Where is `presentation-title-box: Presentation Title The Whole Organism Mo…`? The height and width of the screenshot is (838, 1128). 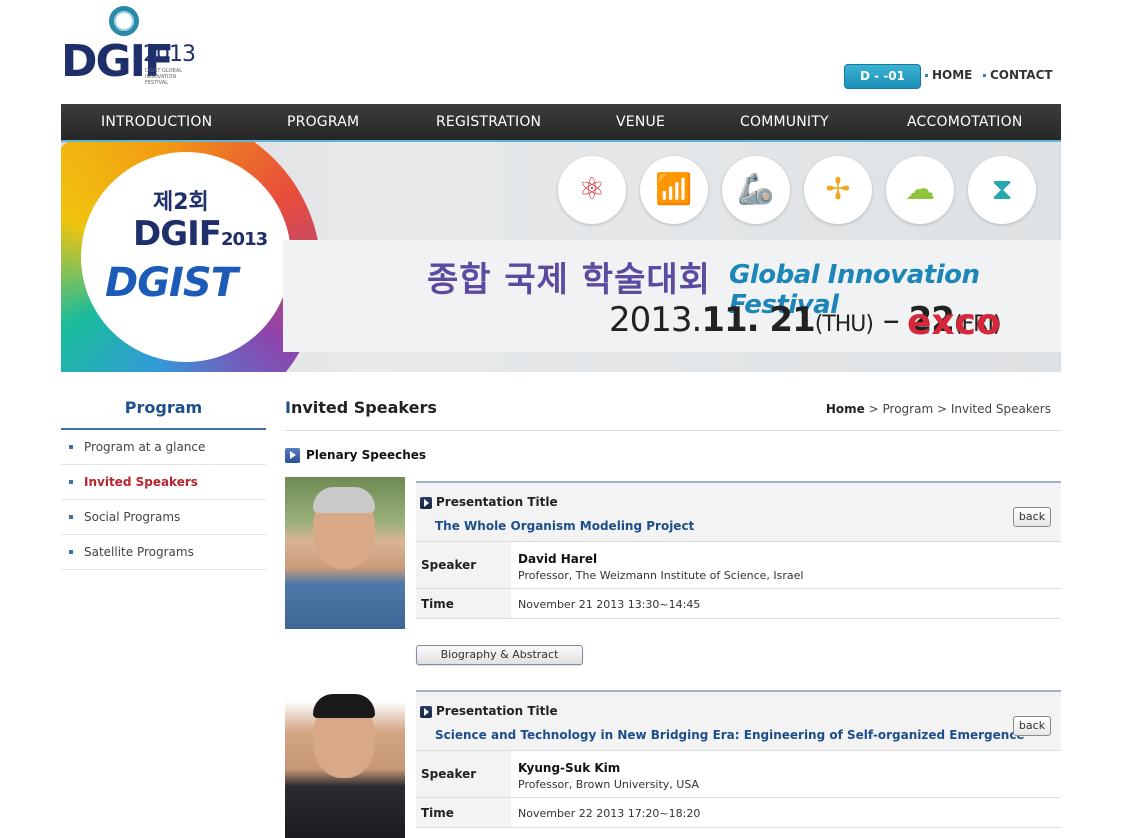
presentation-title-box: Presentation Title The Whole Organism Mo… is located at coordinates (738, 512).